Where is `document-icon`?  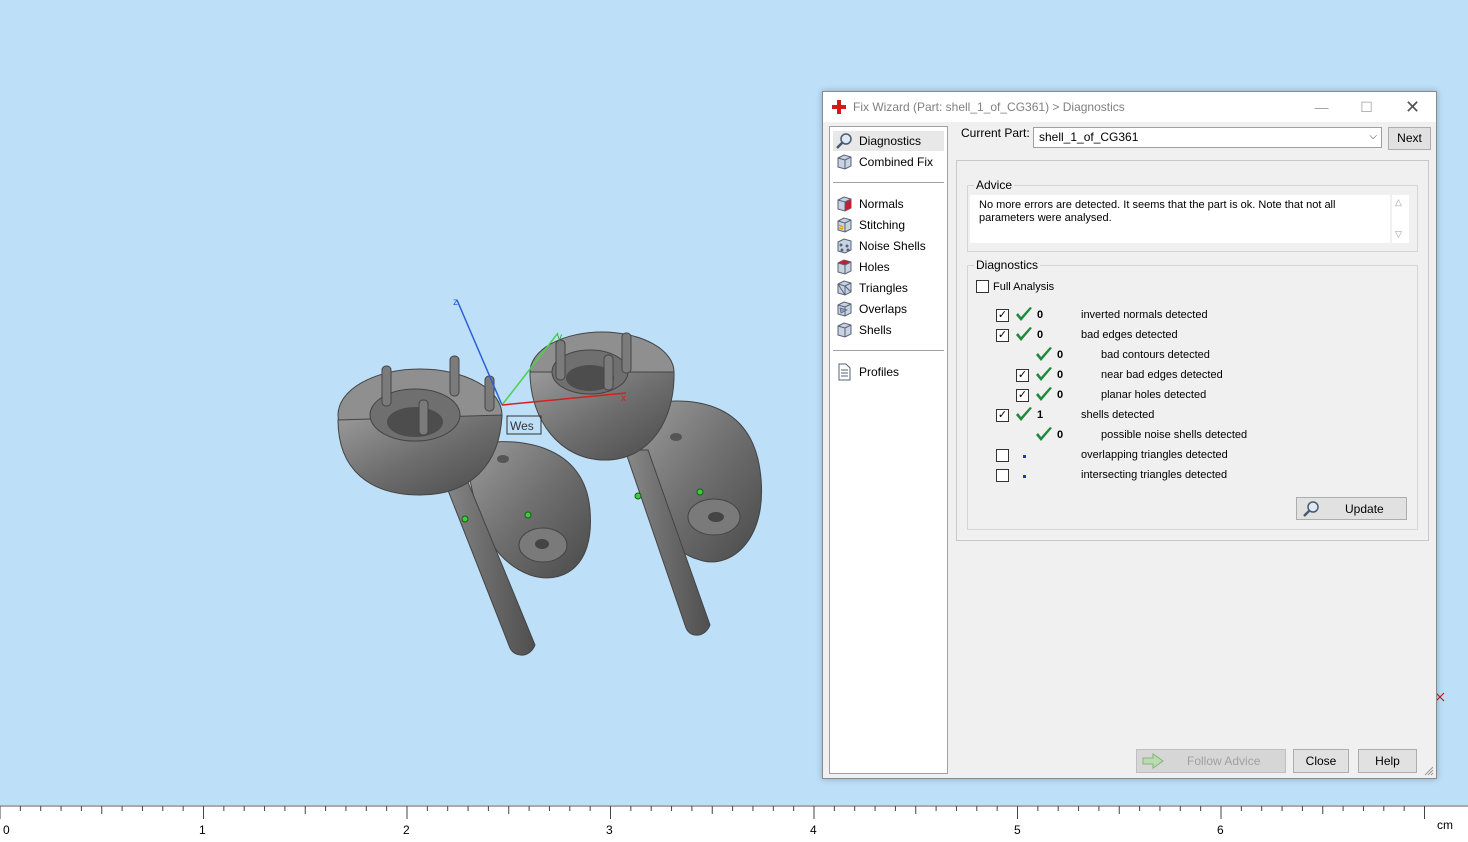
document-icon is located at coordinates (844, 372).